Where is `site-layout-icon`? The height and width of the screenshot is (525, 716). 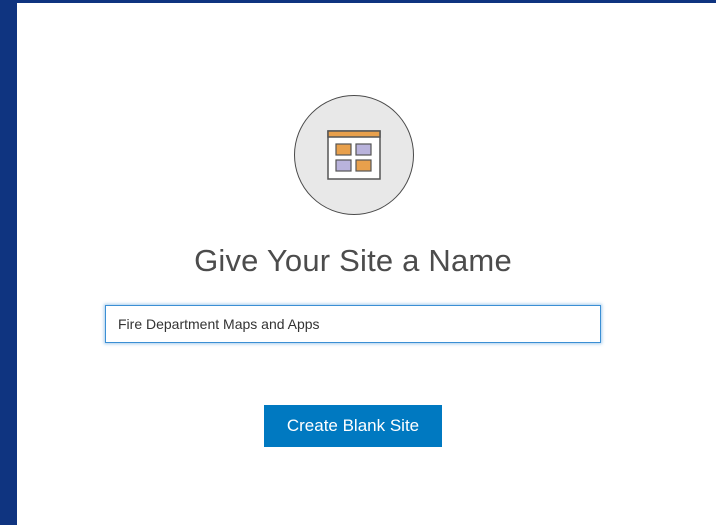
site-layout-icon is located at coordinates (354, 155).